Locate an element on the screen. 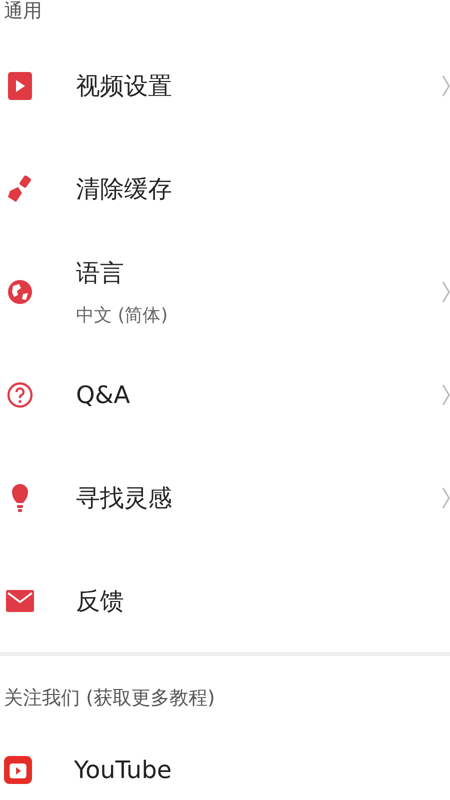 The width and height of the screenshot is (450, 800). settings-item: 清除缓存 is located at coordinates (225, 188).